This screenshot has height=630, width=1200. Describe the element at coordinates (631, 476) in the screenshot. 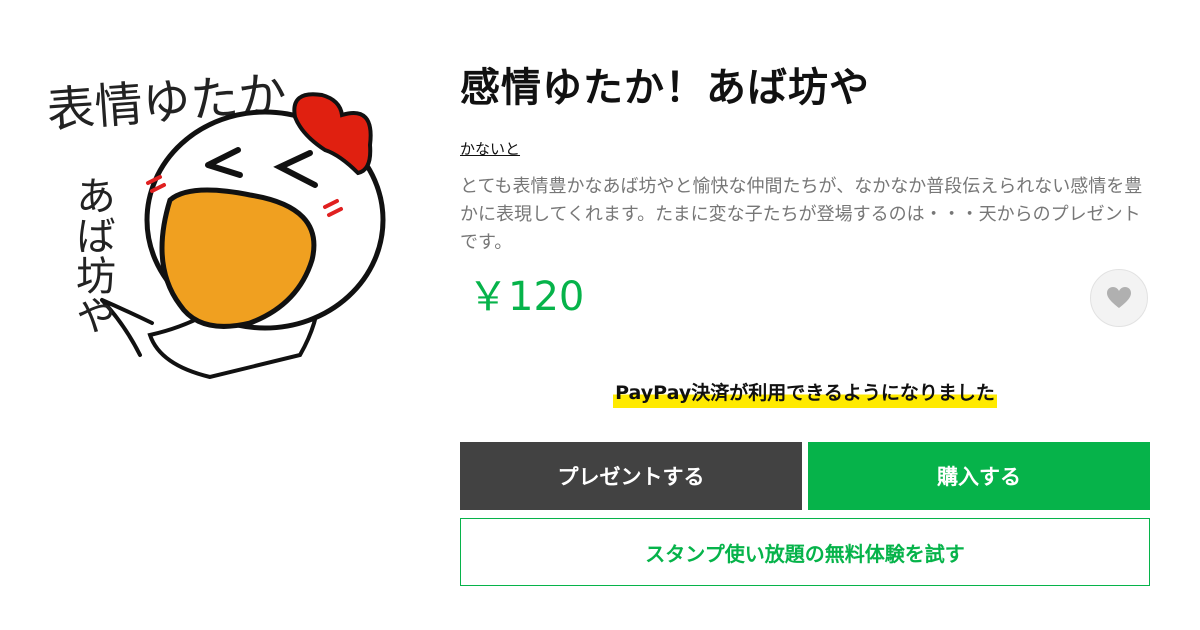

I see `present-button: プレゼントする` at that location.